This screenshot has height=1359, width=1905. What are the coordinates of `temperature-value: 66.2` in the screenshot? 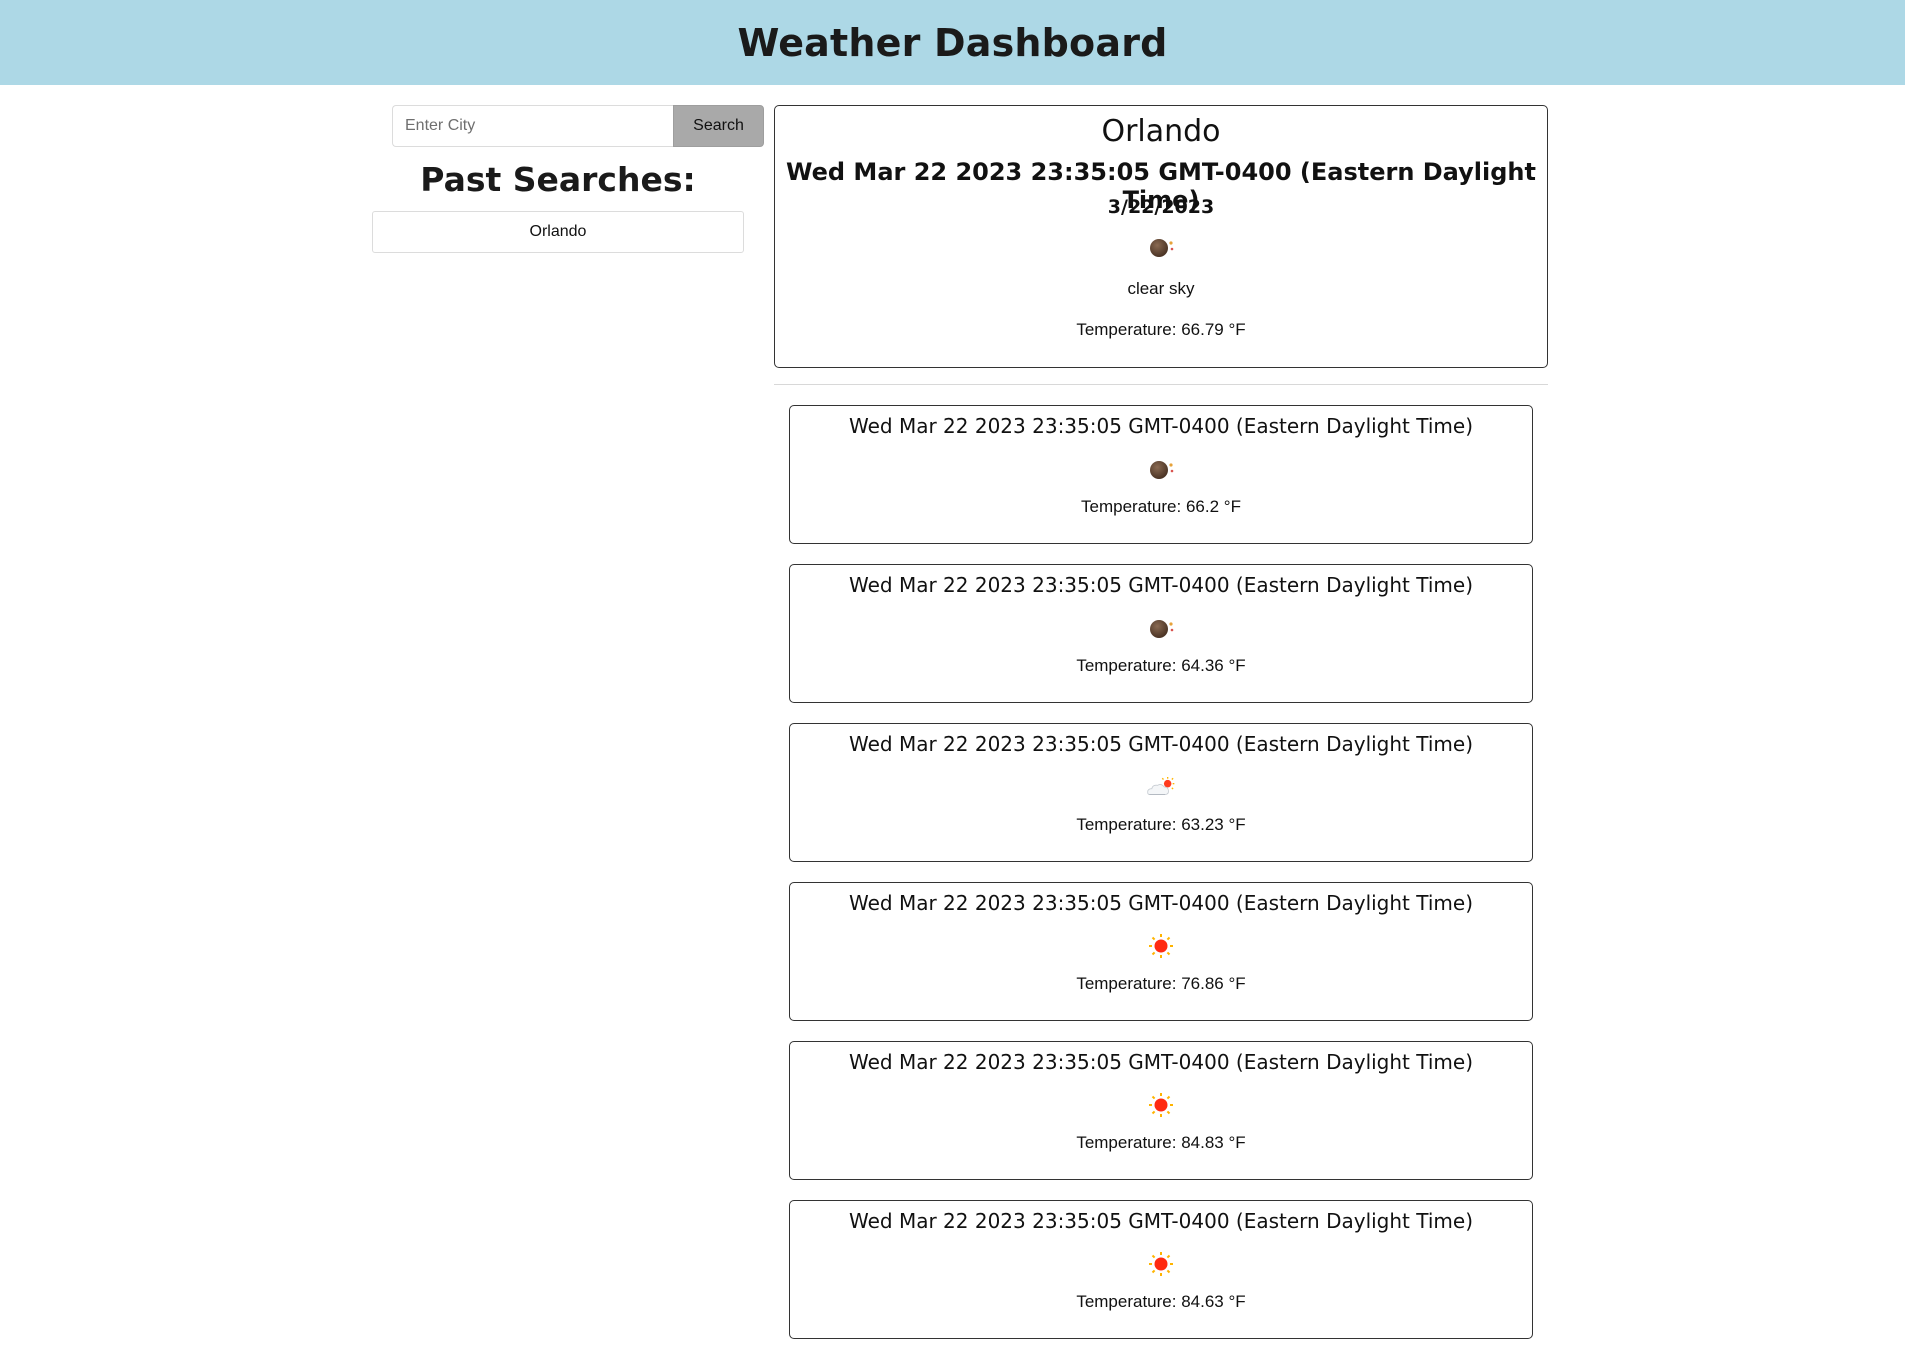 It's located at (1202, 506).